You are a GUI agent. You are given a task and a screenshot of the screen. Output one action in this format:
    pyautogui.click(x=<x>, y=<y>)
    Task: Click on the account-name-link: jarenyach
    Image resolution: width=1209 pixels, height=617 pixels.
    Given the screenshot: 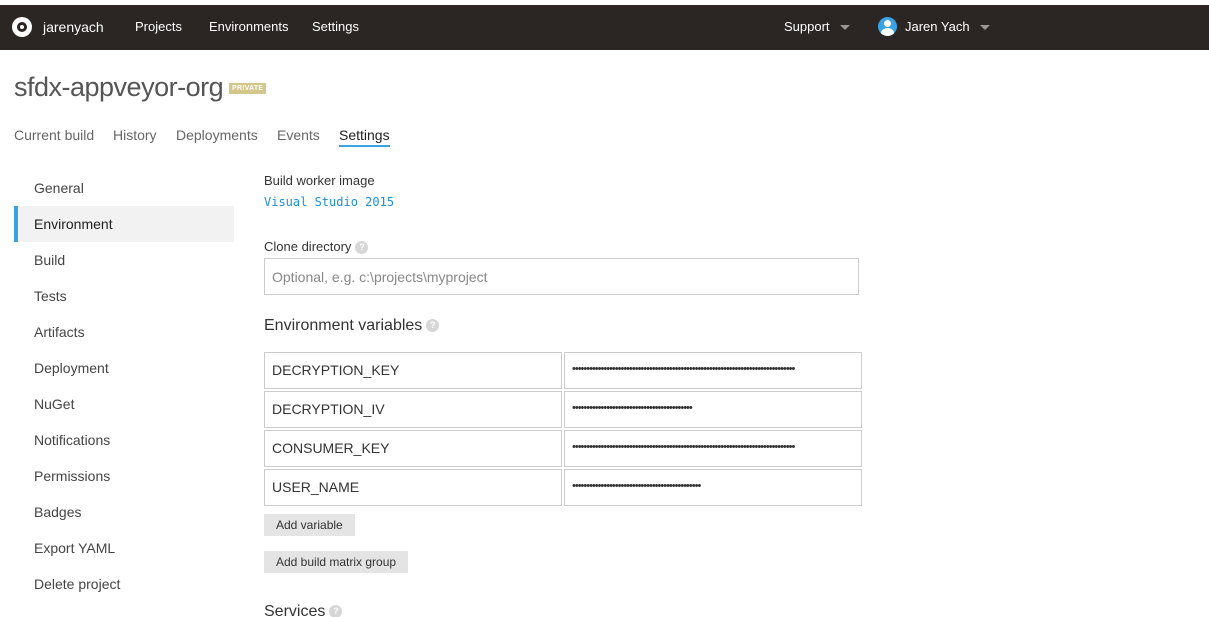 What is the action you would take?
    pyautogui.click(x=73, y=27)
    